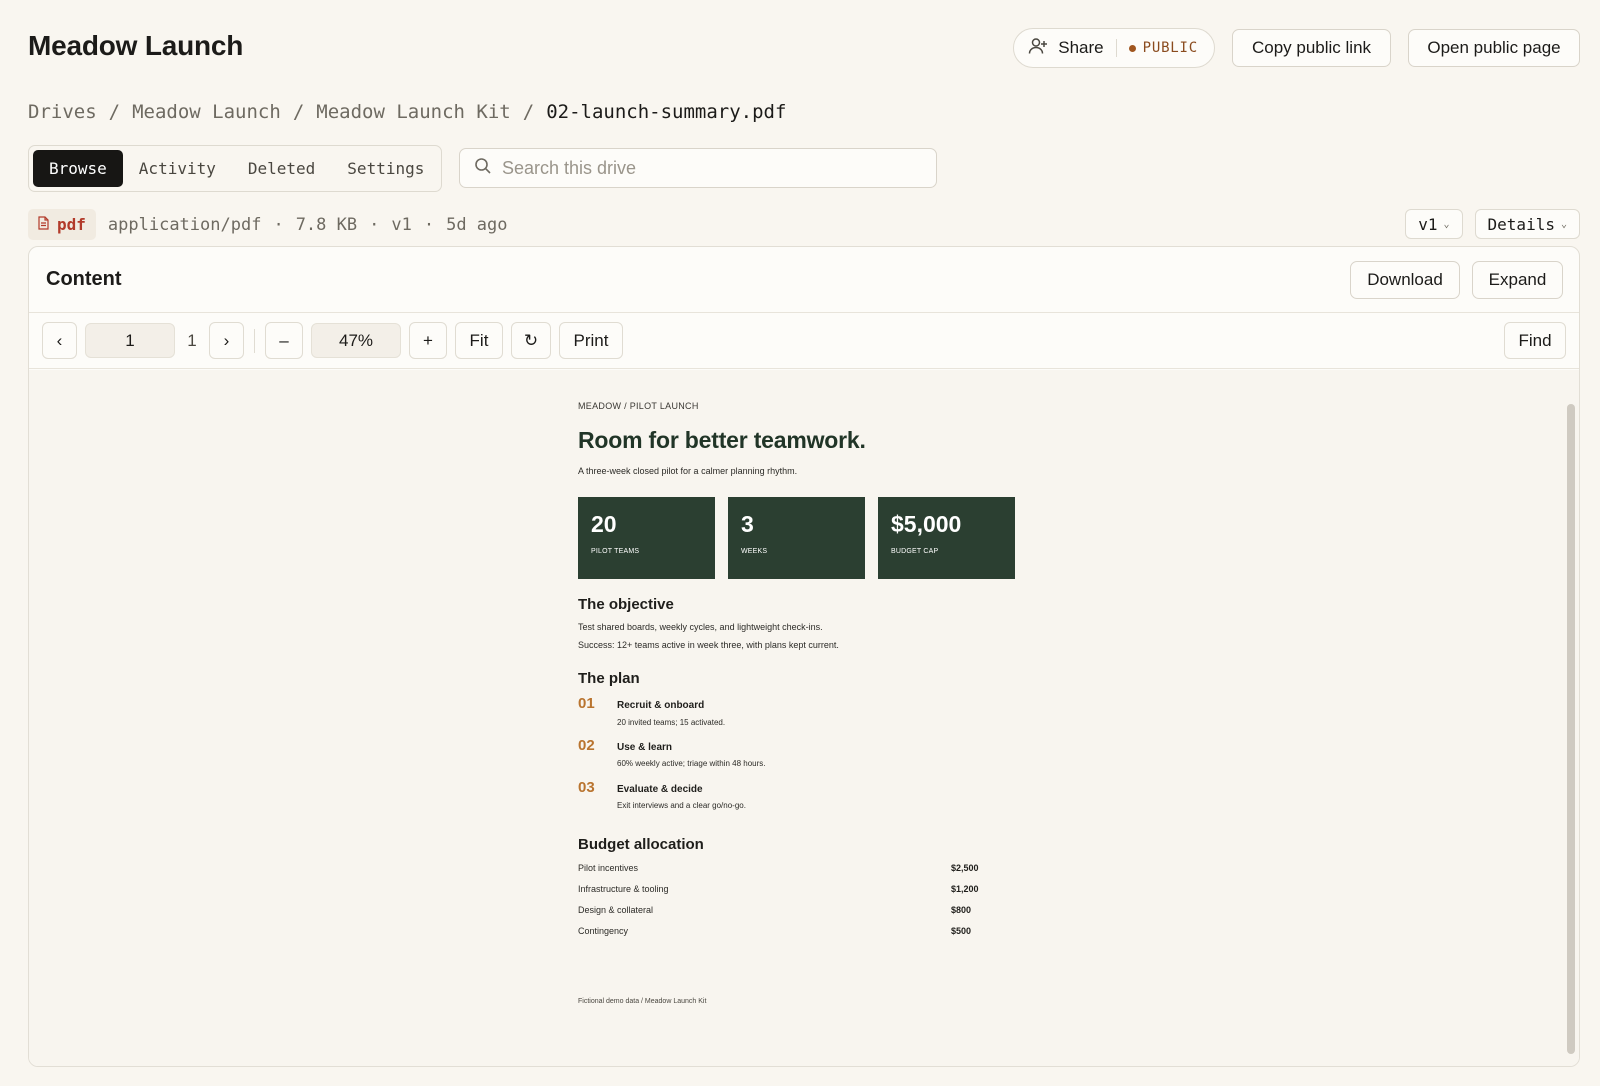 The image size is (1600, 1086). Describe the element at coordinates (1170, 48) in the screenshot. I see `public-badge-label: PUBLIC` at that location.